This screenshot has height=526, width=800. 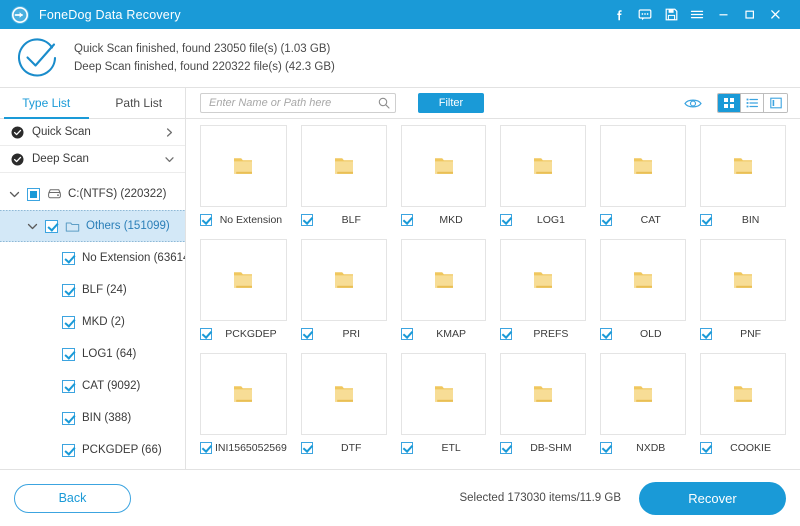 What do you see at coordinates (752, 103) in the screenshot?
I see `list-view-icon` at bounding box center [752, 103].